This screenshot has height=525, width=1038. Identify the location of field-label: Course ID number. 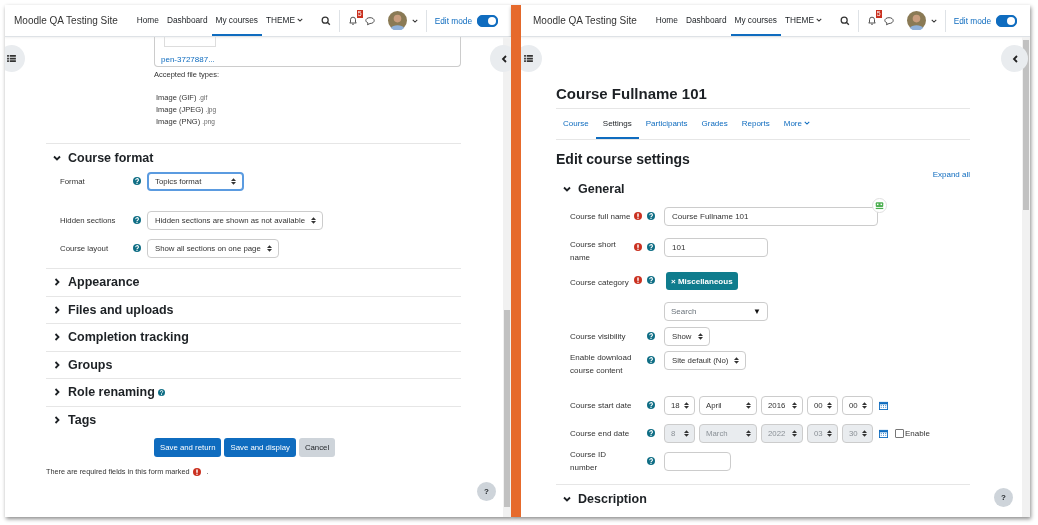
(588, 461).